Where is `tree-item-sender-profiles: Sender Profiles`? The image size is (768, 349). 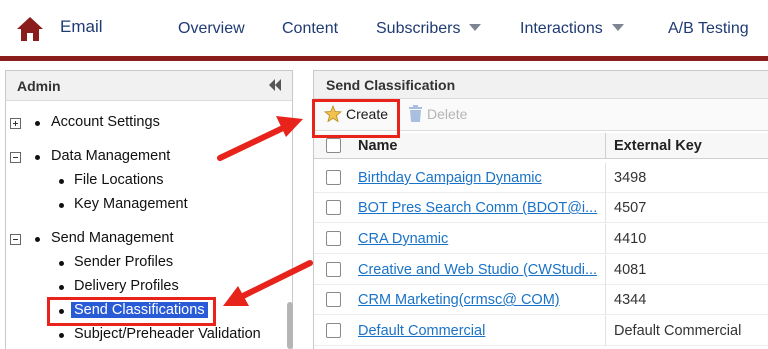 tree-item-sender-profiles: Sender Profiles is located at coordinates (123, 262).